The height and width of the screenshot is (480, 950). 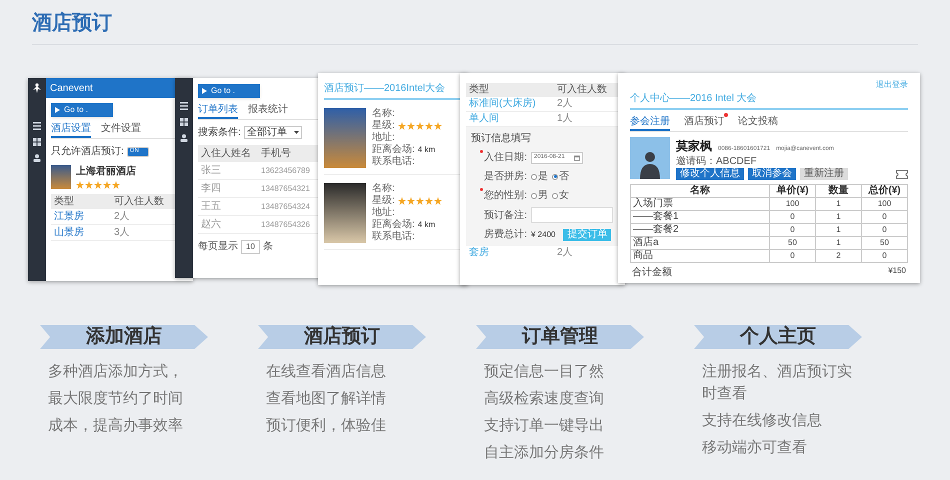 What do you see at coordinates (700, 243) in the screenshot?
I see `table-cell: 酒店a` at bounding box center [700, 243].